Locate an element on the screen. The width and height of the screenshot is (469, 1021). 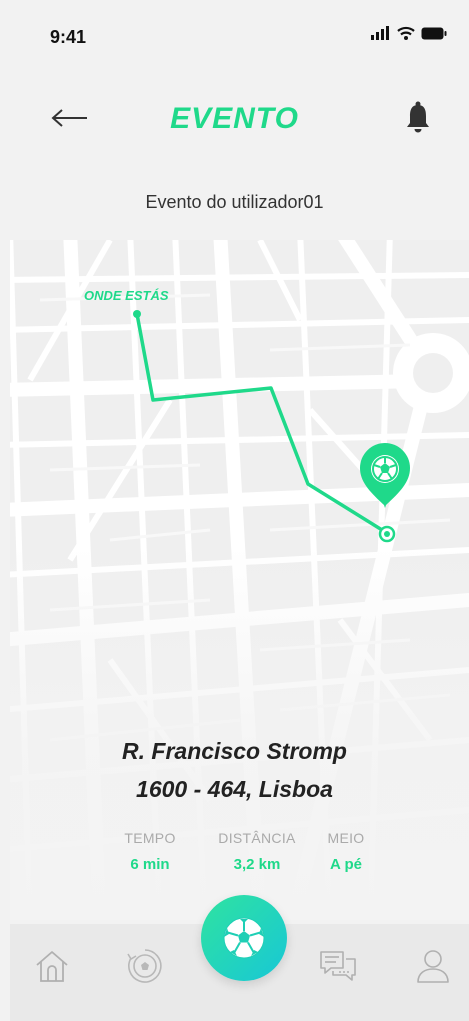
stat-mode: MEIO A pé is located at coordinates (346, 851).